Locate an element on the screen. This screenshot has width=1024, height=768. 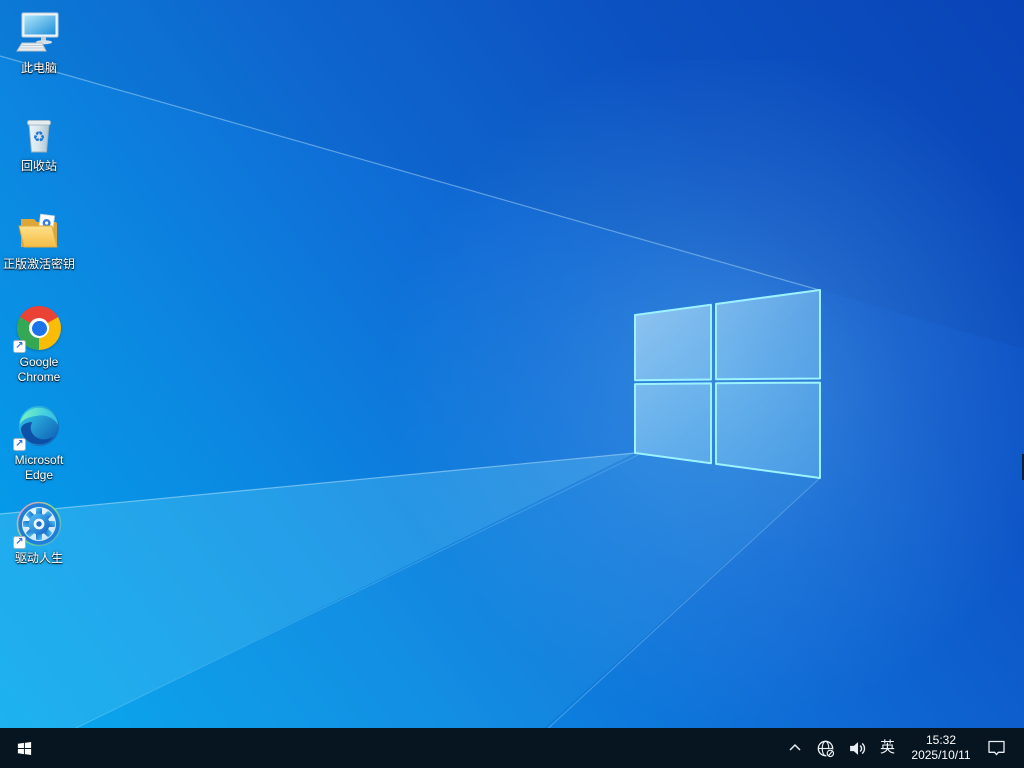
desktop-icon-recycle-bin: ♻ 回收站 is located at coordinates (39, 141).